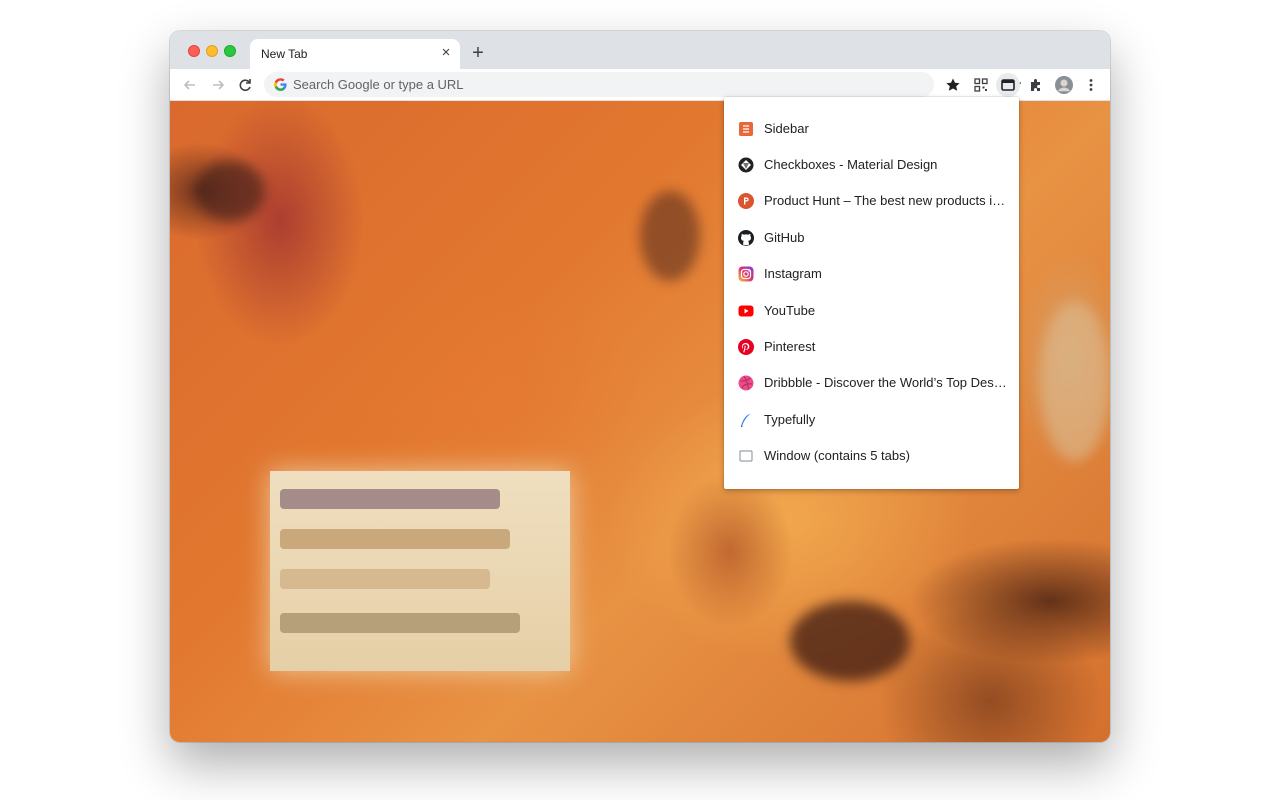  What do you see at coordinates (837, 455) in the screenshot?
I see `menu-item-label: Window (contains 5 tabs)` at bounding box center [837, 455].